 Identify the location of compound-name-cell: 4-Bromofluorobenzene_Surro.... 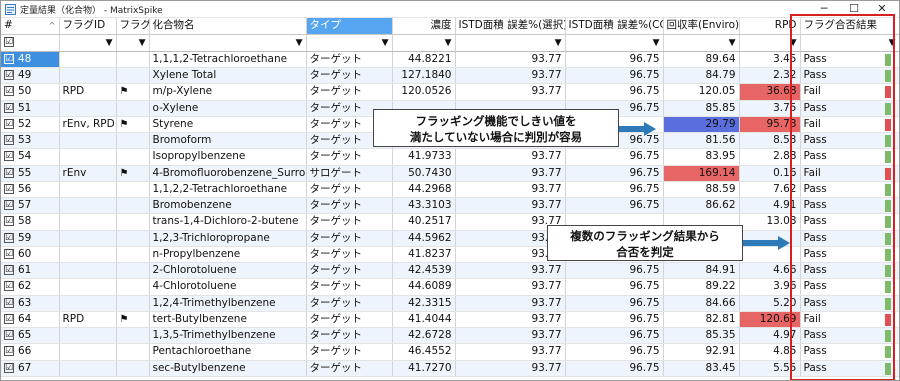
(228, 173).